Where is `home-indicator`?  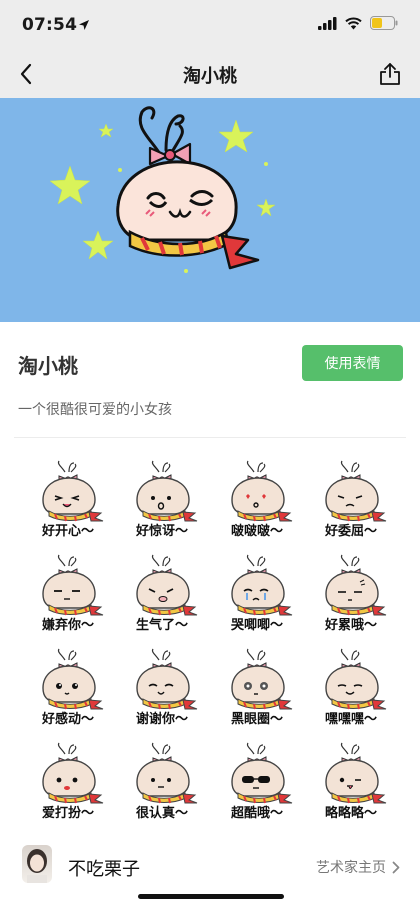
home-indicator is located at coordinates (211, 896).